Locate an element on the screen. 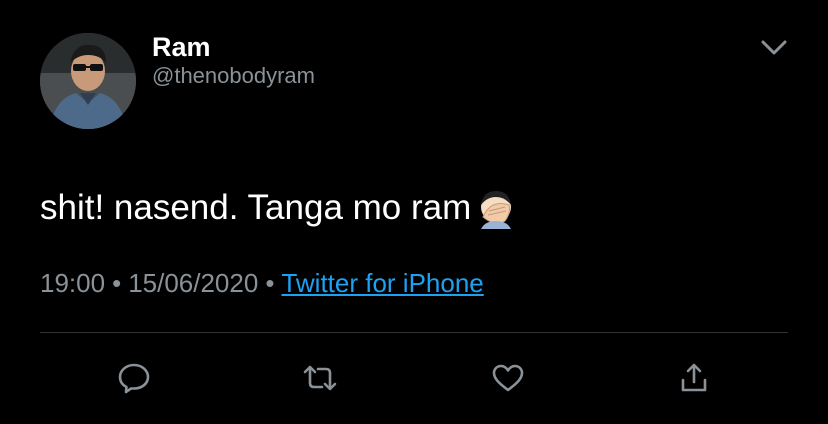  share-button is located at coordinates (694, 378).